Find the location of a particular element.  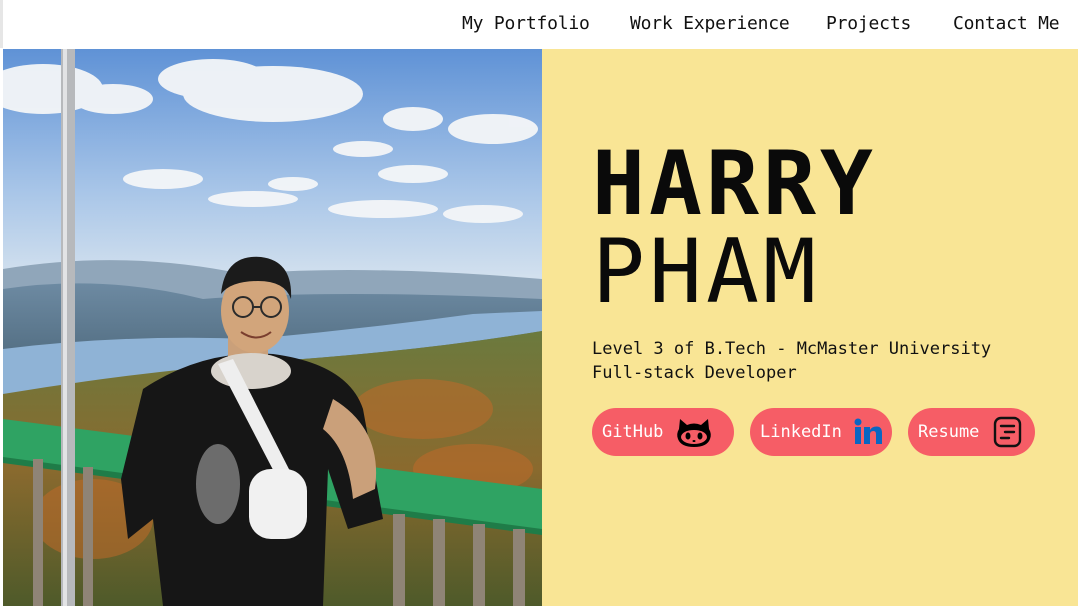

github-button: GitHub is located at coordinates (663, 432).